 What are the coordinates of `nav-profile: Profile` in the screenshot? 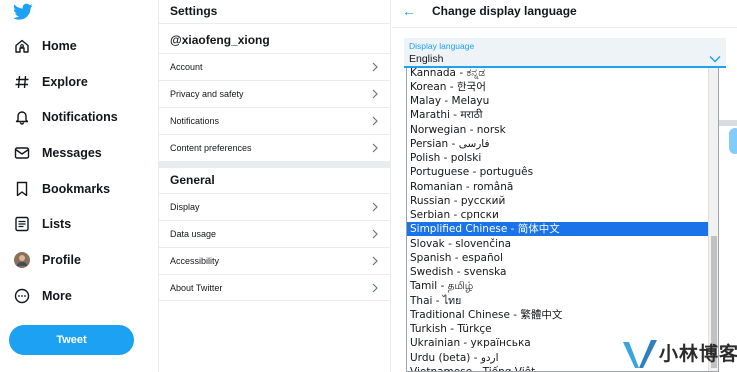 It's located at (45, 260).